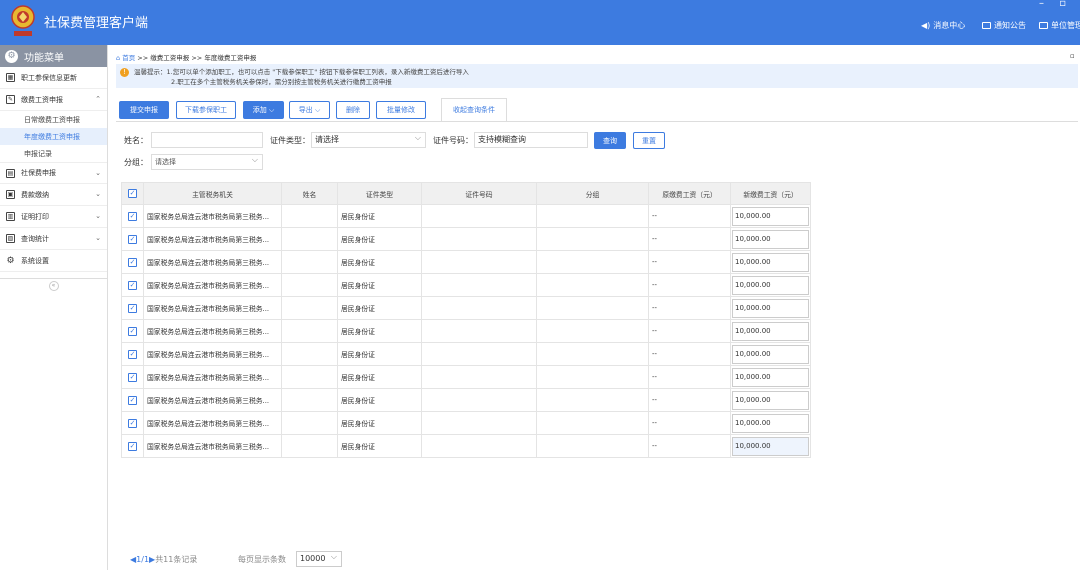 The image size is (1080, 570). I want to click on breadcrumb: ⌂ 首页 >> 缴费工资申报 >> 年度缴费工资申报, so click(186, 57).